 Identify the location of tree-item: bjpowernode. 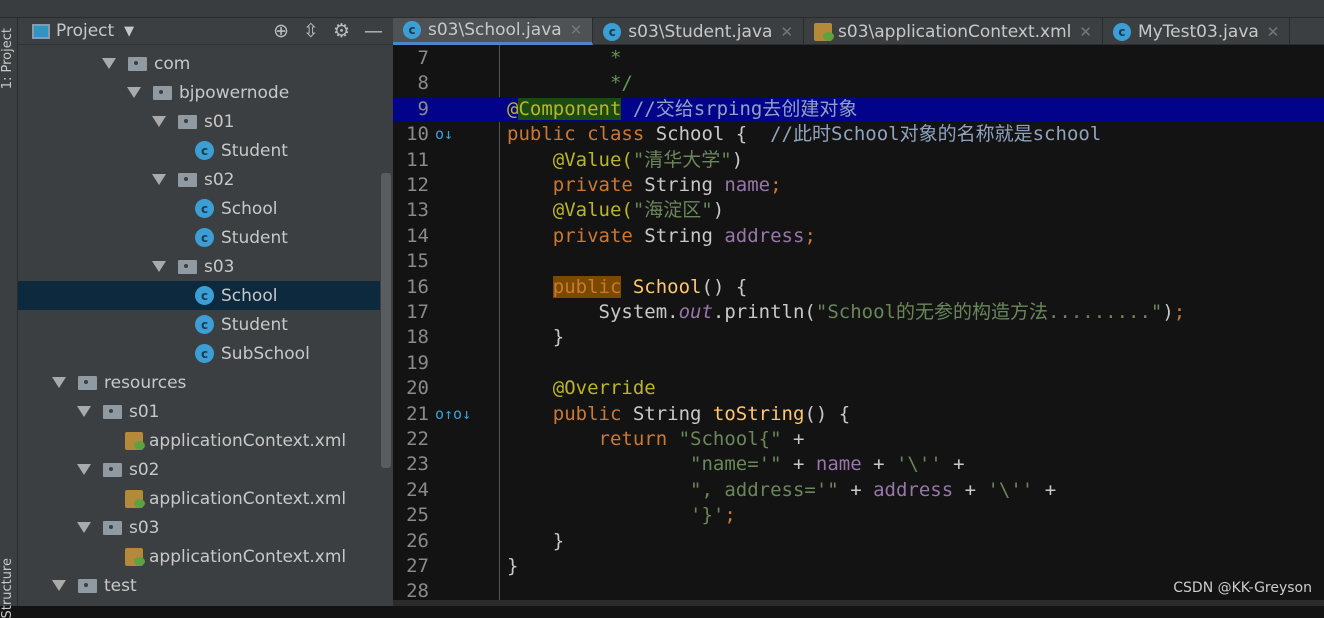
(199, 92).